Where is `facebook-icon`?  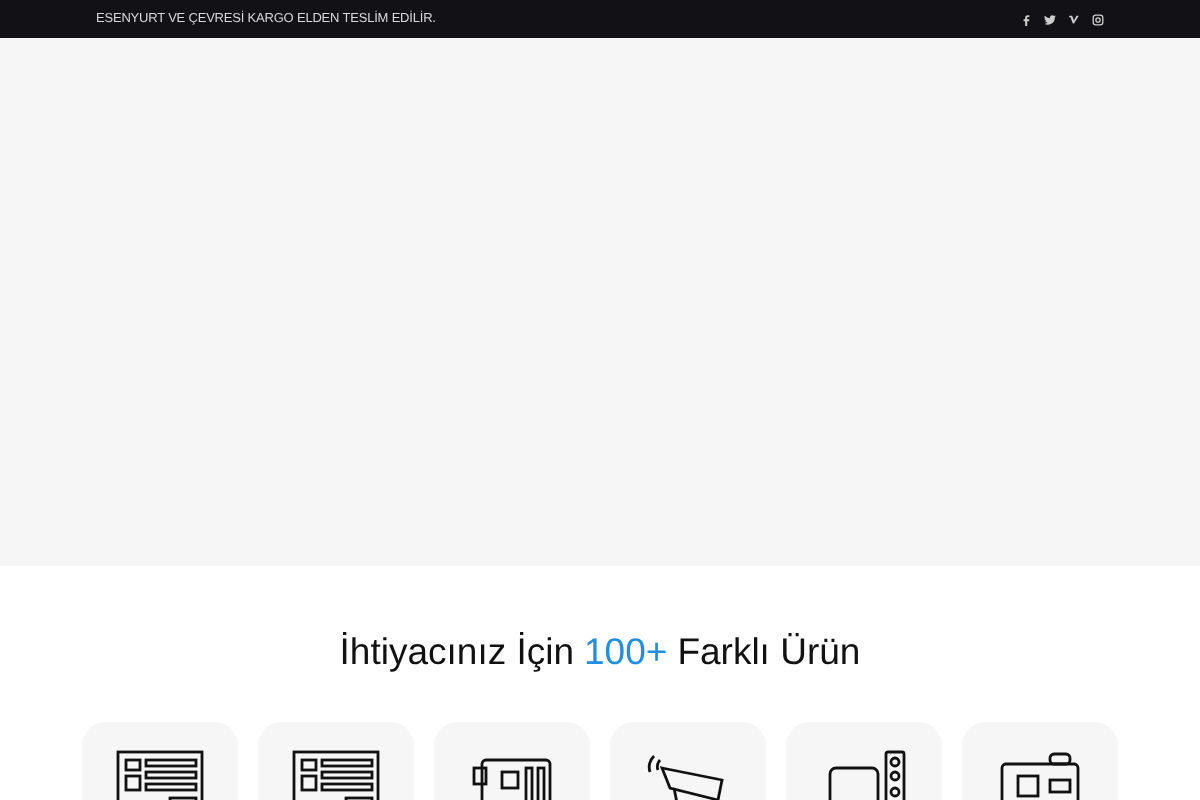
facebook-icon is located at coordinates (1026, 19).